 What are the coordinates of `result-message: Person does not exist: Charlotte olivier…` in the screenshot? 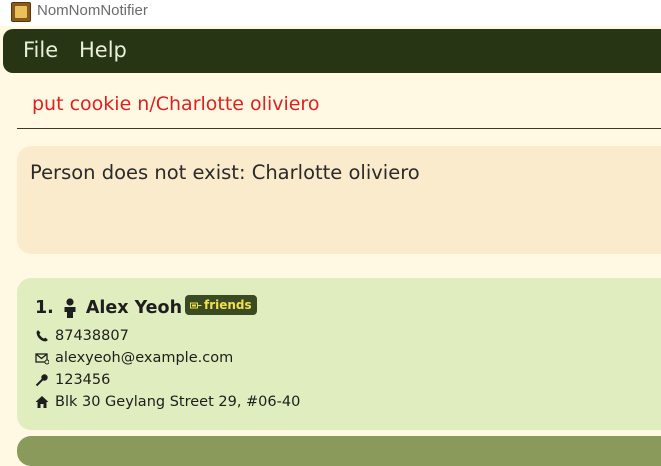 It's located at (225, 172).